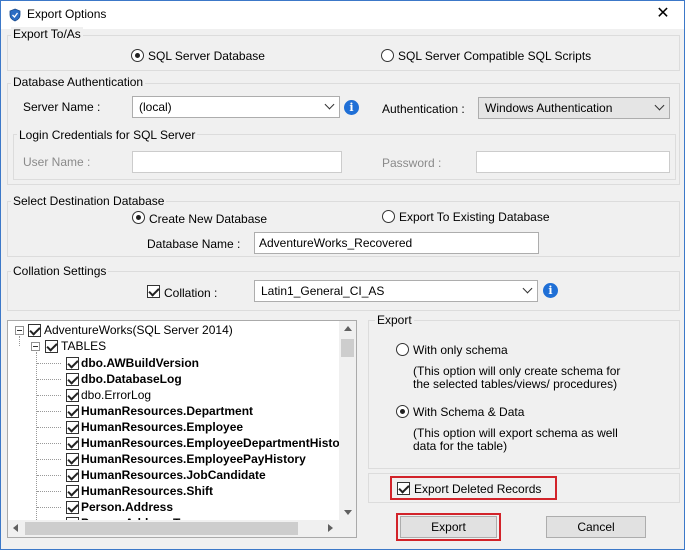 This screenshot has width=685, height=550. Describe the element at coordinates (57, 162) in the screenshot. I see `user-name-label: User Name :` at that location.